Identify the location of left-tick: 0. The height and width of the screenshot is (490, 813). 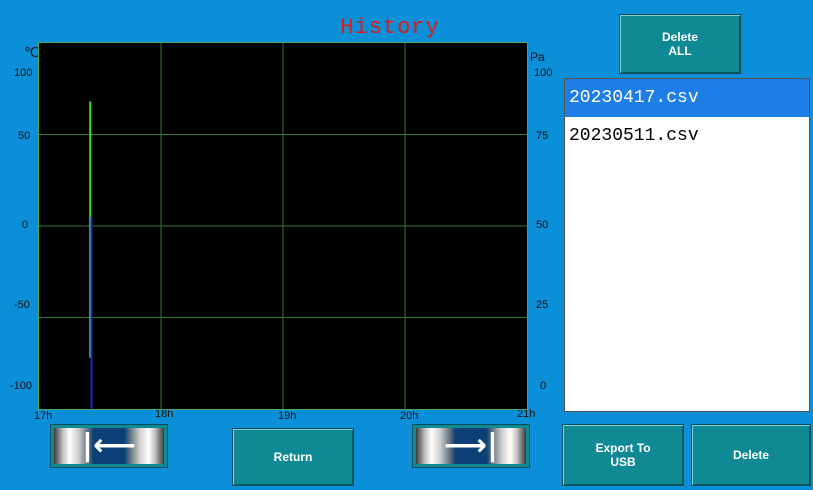
(25, 225).